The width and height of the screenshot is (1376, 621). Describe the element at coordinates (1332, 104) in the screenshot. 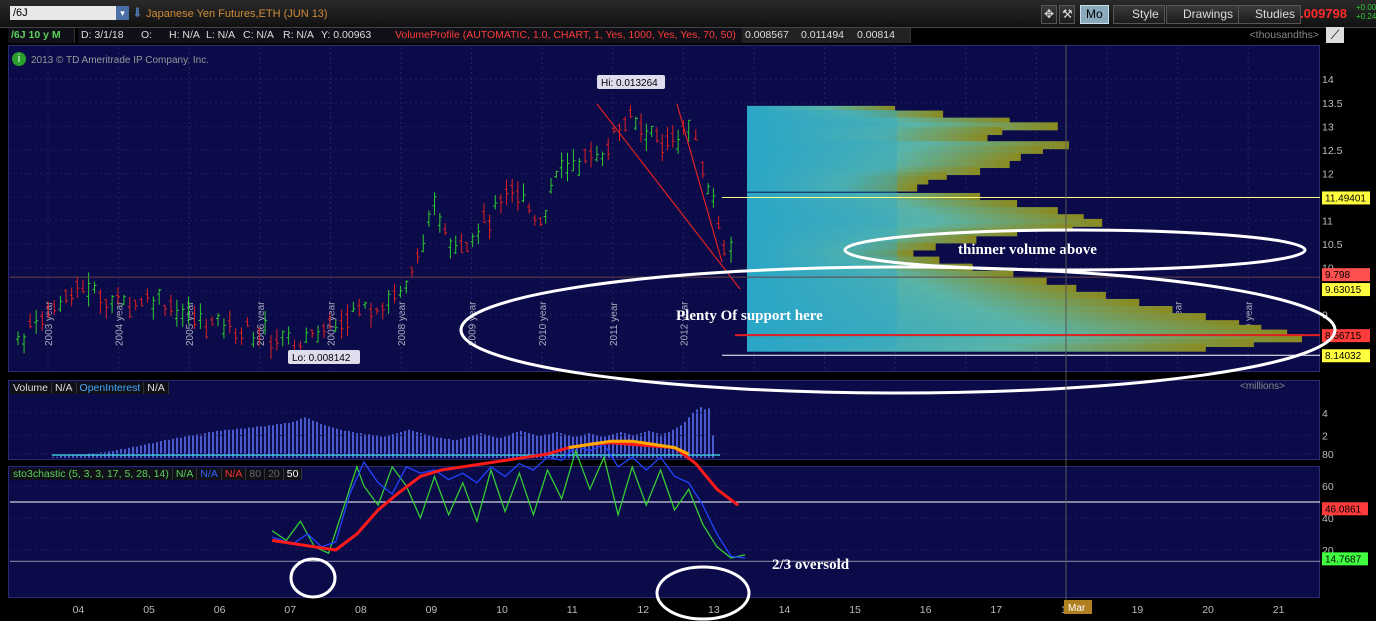

I see `price-tick-label: 13.5` at that location.